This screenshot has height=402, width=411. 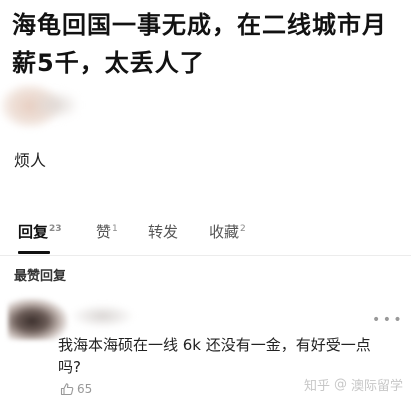 I want to click on active-tab-underline, so click(x=34, y=252).